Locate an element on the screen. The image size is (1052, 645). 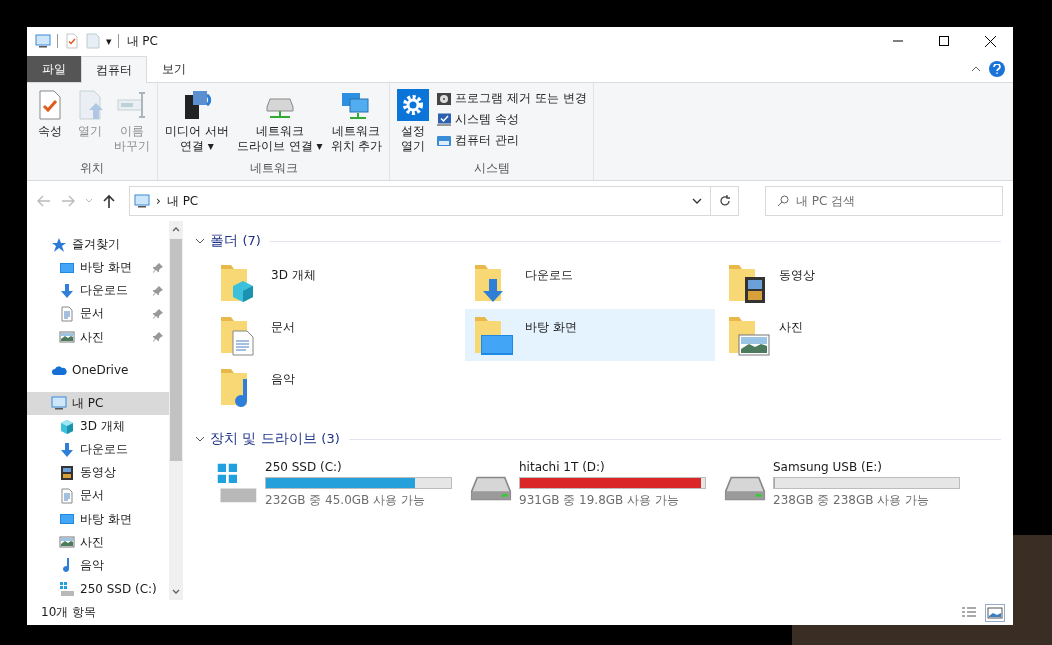
ribbon-command: 컴퓨터 관리 is located at coordinates (511, 140).